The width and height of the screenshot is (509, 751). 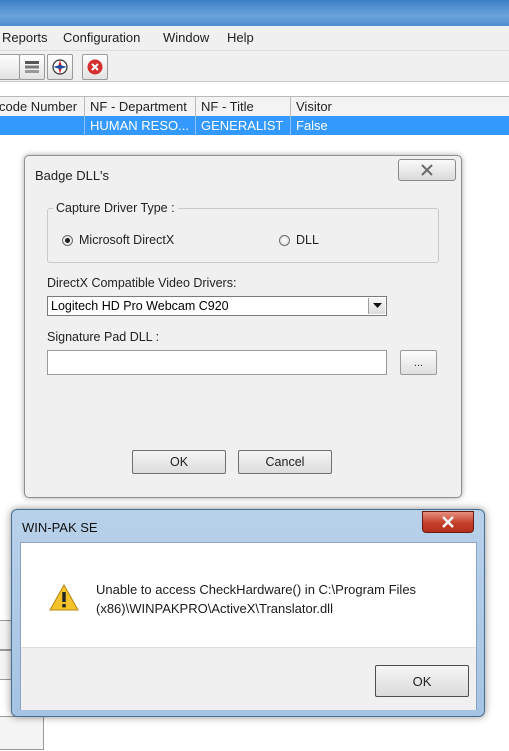 I want to click on message-ok-button: OK, so click(x=422, y=681).